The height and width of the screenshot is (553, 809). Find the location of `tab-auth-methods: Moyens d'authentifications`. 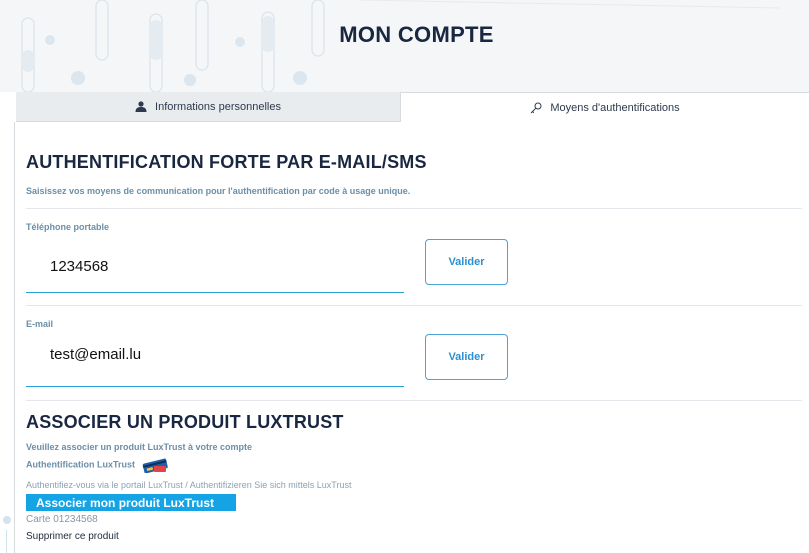

tab-auth-methods: Moyens d'authentifications is located at coordinates (604, 107).